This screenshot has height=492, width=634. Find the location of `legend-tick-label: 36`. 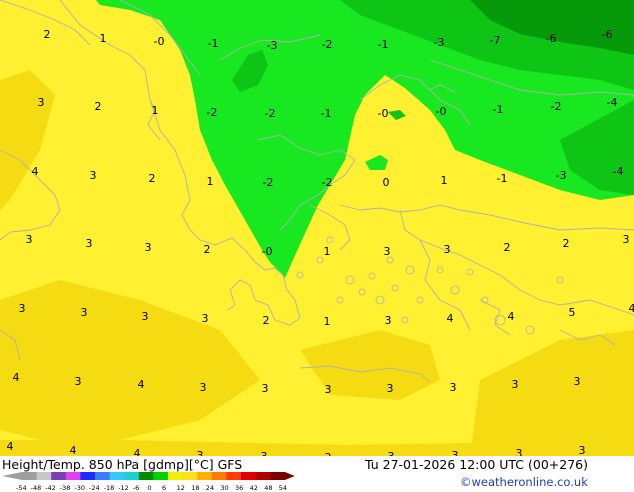

legend-tick-label: 36 is located at coordinates (239, 488).